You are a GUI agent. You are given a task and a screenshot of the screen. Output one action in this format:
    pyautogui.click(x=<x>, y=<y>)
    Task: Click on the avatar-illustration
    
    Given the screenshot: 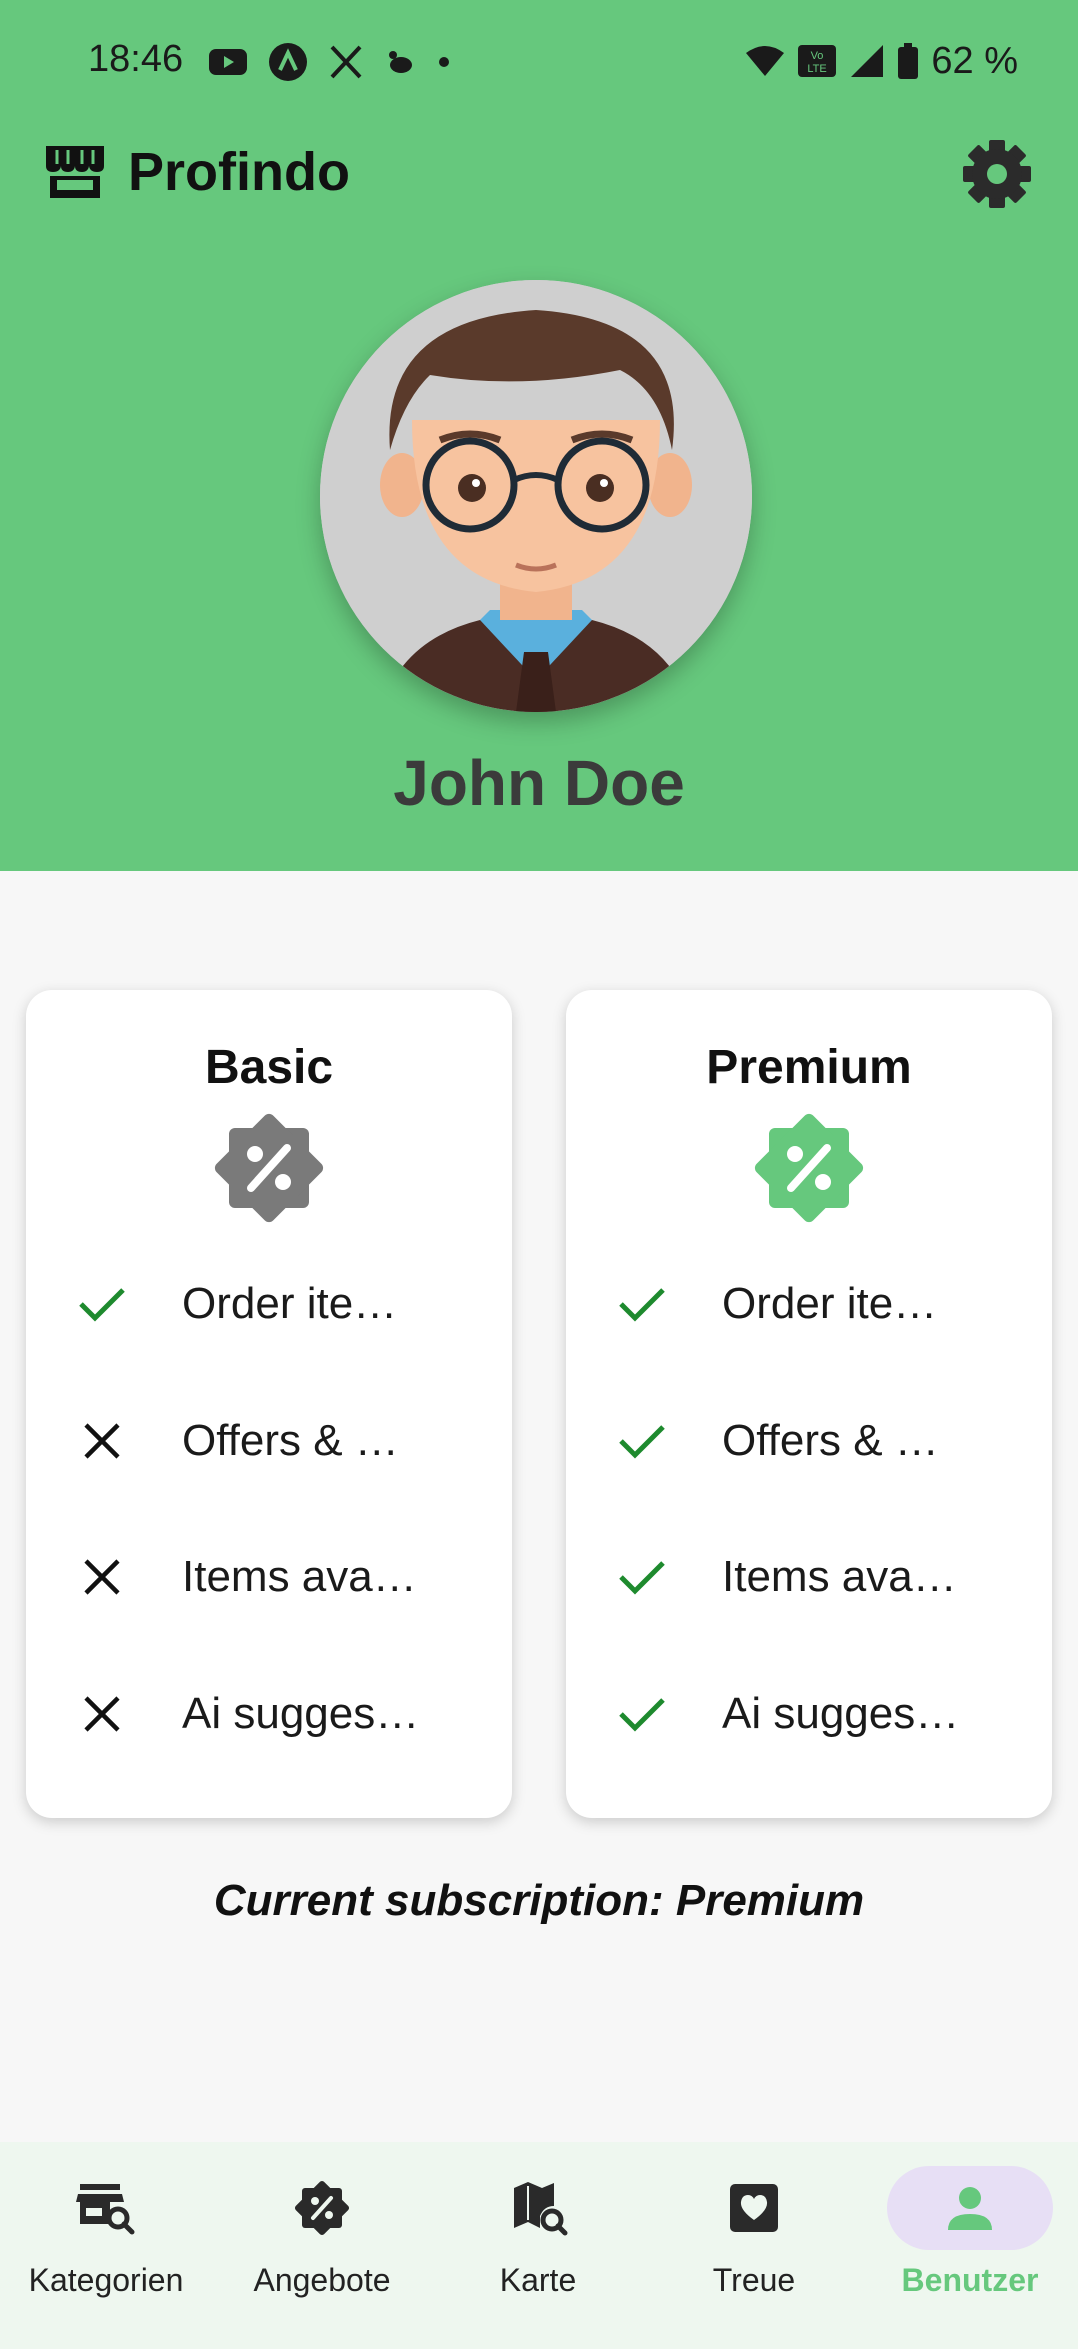 What is the action you would take?
    pyautogui.click(x=536, y=496)
    